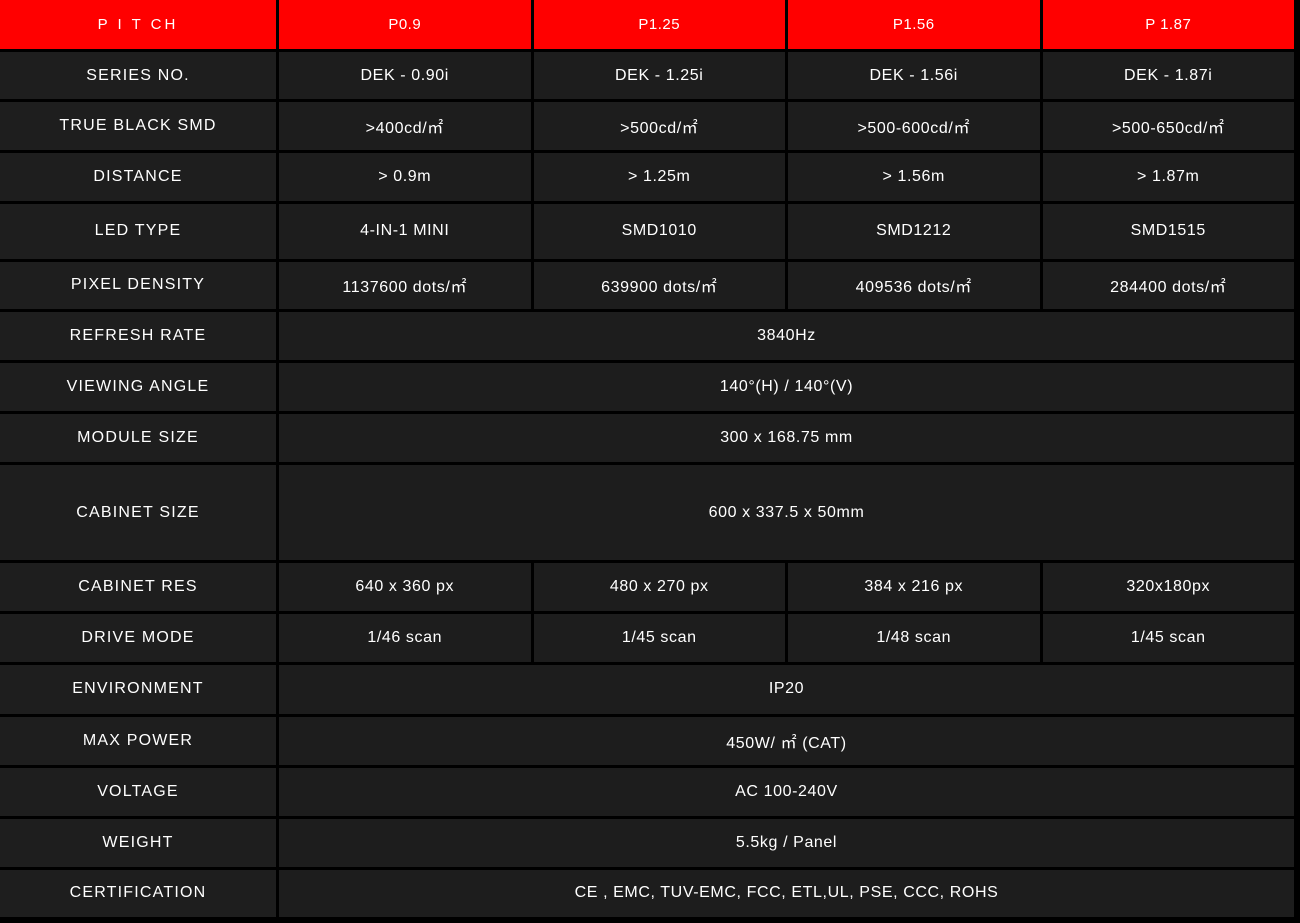 This screenshot has height=923, width=1300. I want to click on cell-value: > 0.9m, so click(405, 177).